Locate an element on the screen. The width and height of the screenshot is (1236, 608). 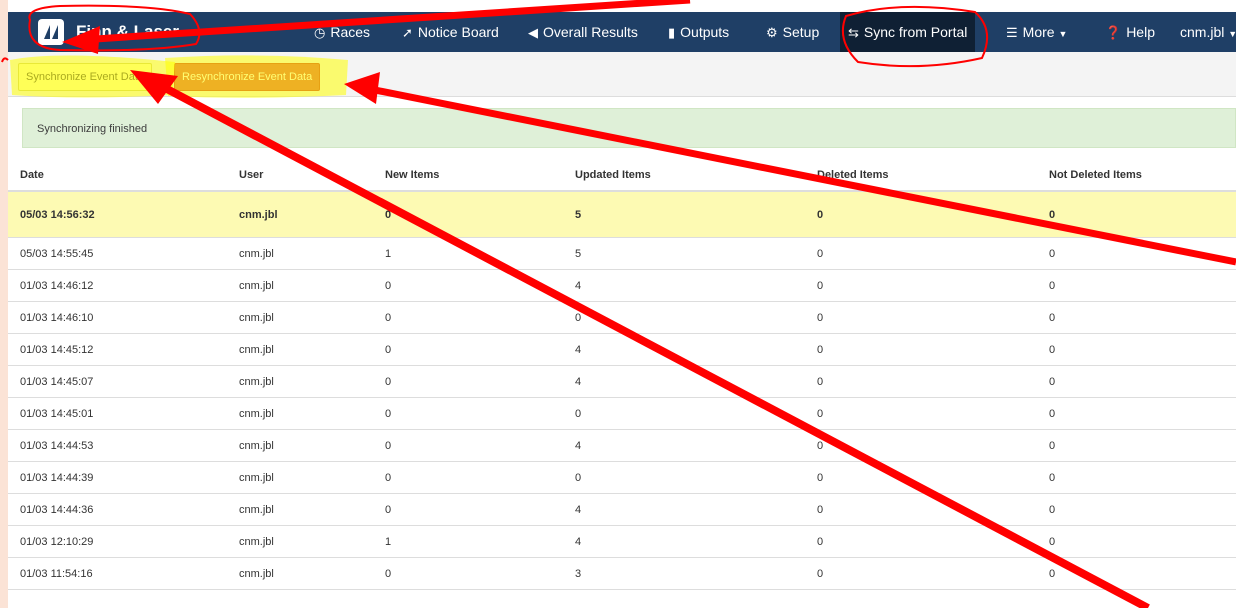
nav-setup: ⚙ Setup is located at coordinates (792, 32).